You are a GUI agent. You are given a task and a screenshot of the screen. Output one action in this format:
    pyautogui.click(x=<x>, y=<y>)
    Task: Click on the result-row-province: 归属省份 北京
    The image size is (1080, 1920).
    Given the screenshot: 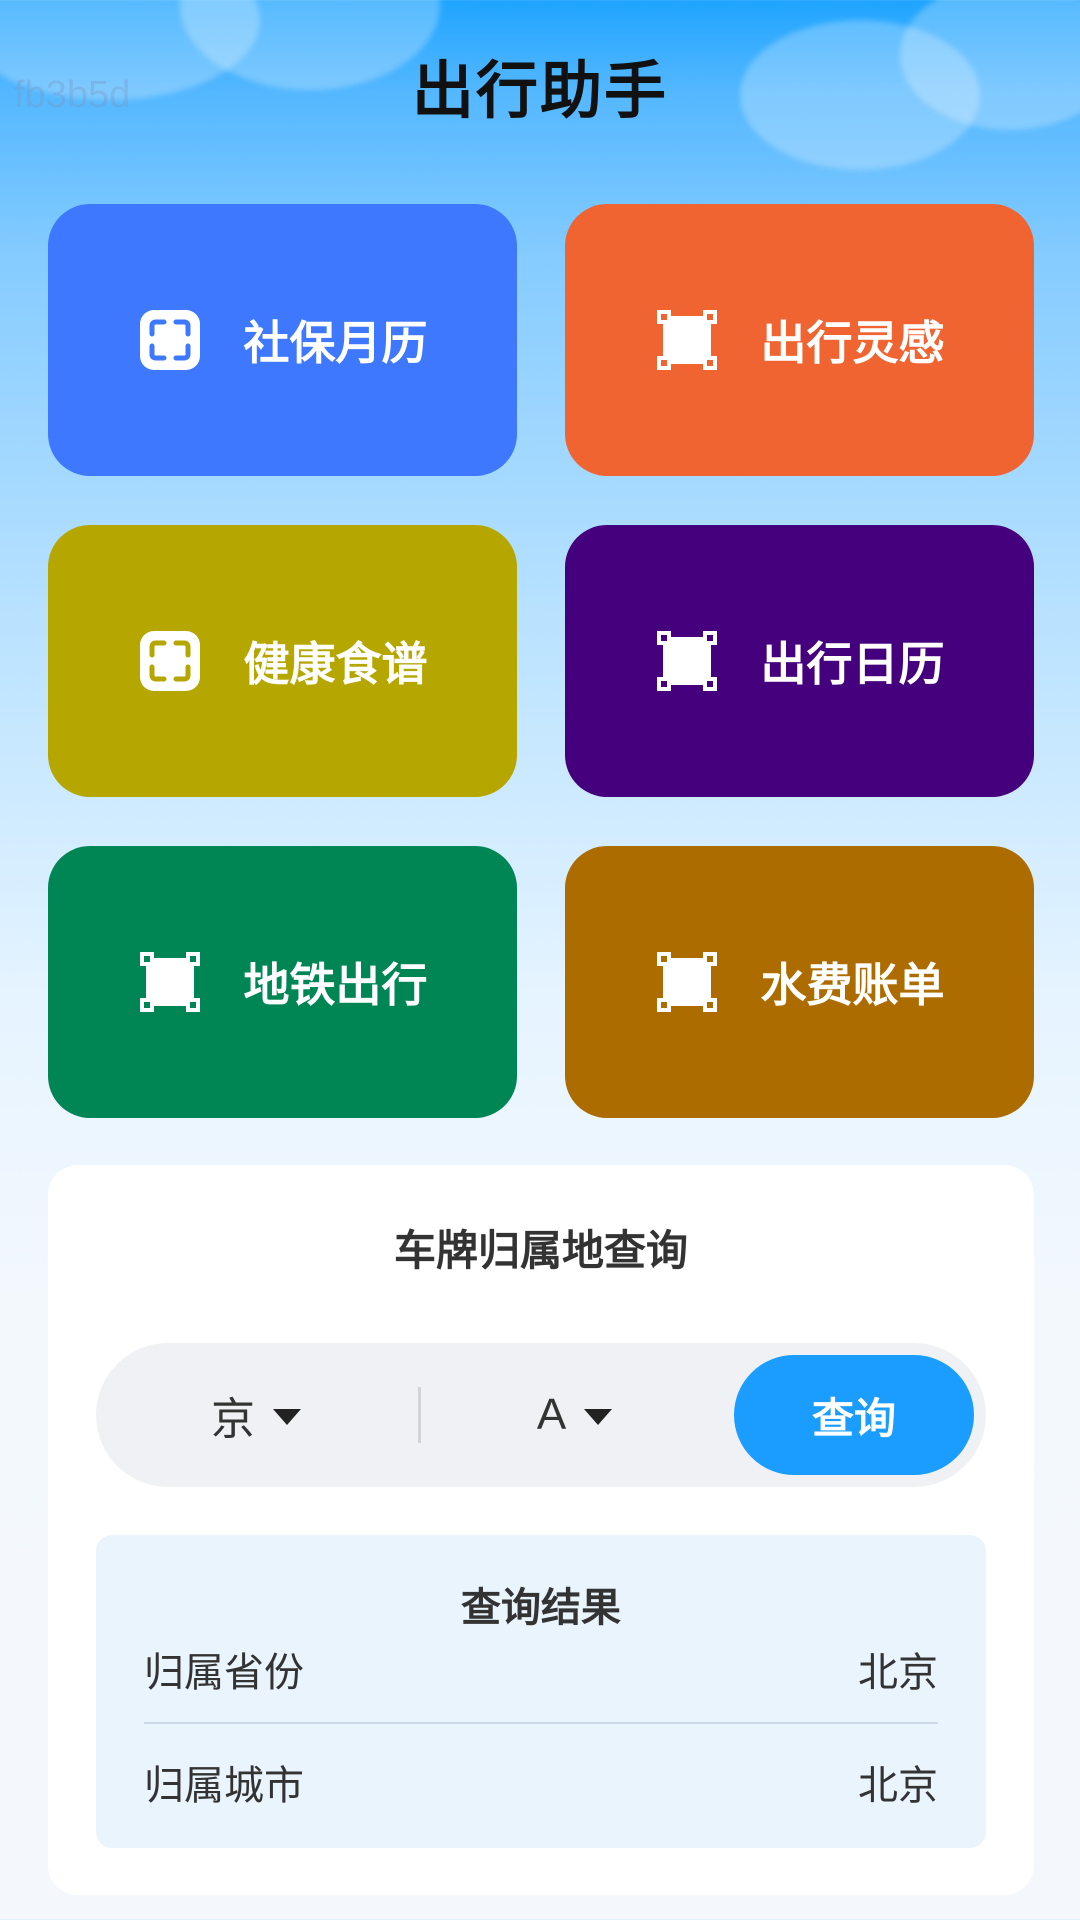 What is the action you would take?
    pyautogui.click(x=541, y=1669)
    